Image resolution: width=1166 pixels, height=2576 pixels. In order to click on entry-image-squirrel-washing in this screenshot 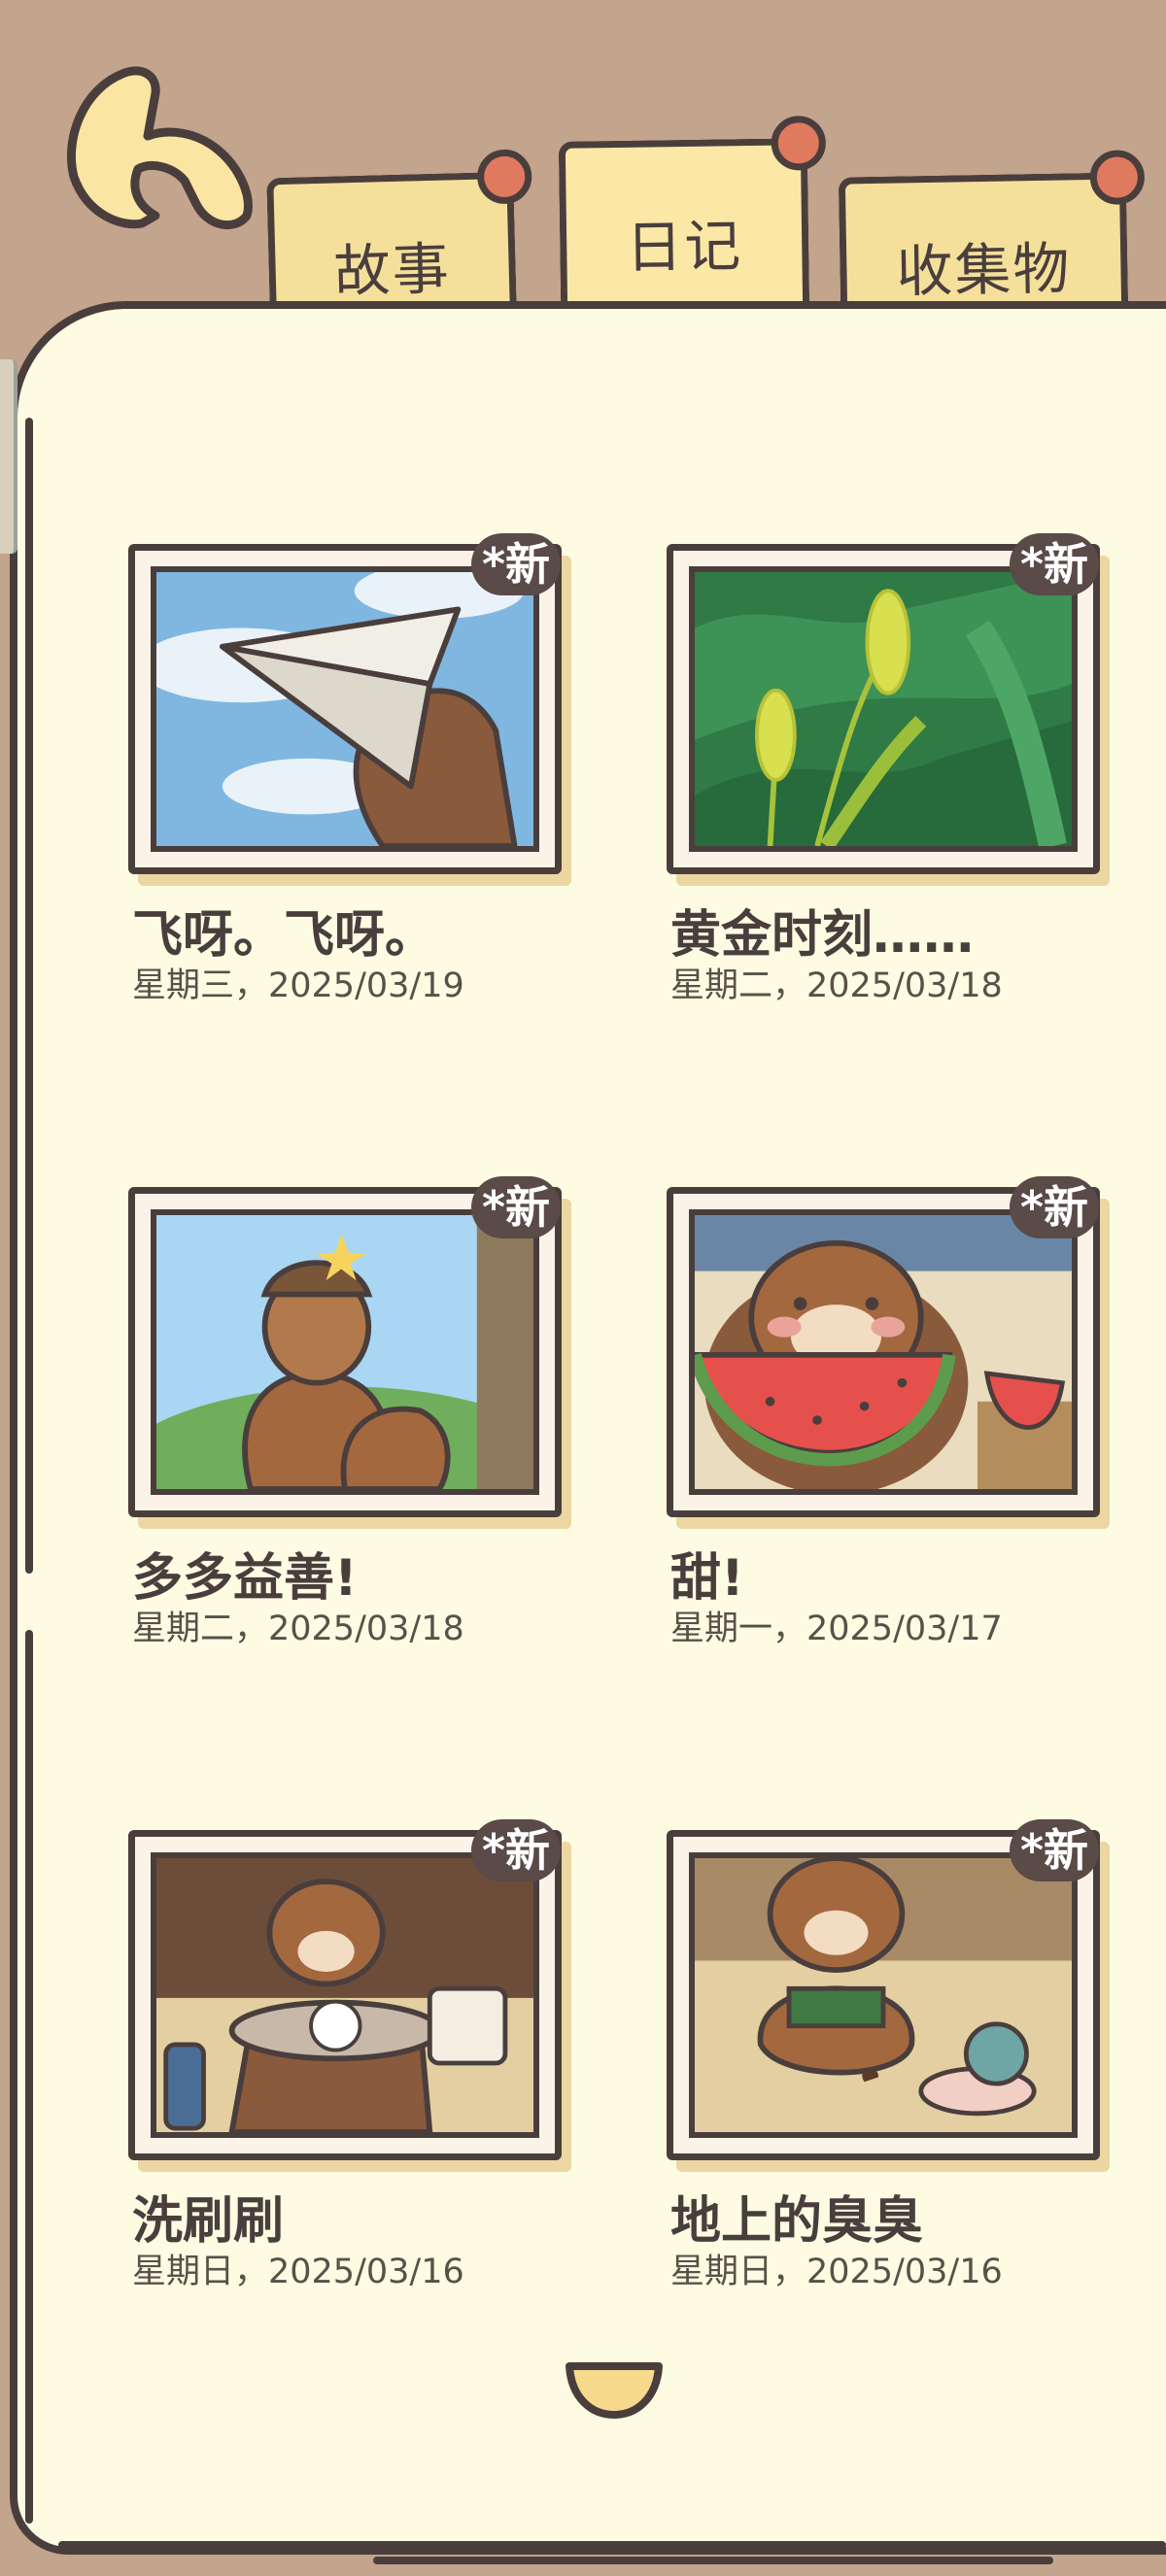, I will do `click(345, 1995)`.